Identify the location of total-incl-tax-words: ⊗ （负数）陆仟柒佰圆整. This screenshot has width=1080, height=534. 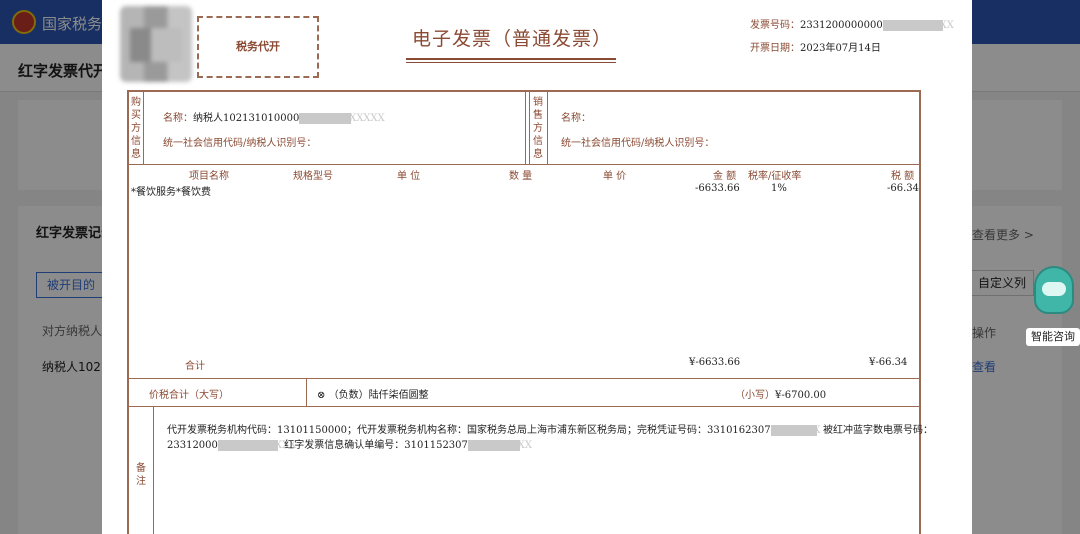
(373, 395).